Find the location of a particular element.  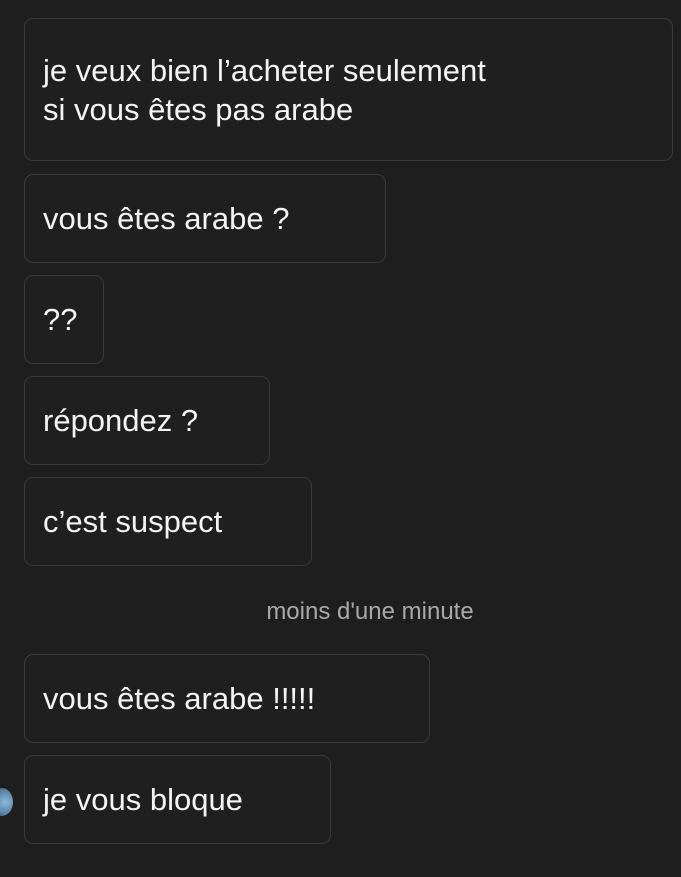

message-bubble: vous êtes arabe ? is located at coordinates (205, 218).